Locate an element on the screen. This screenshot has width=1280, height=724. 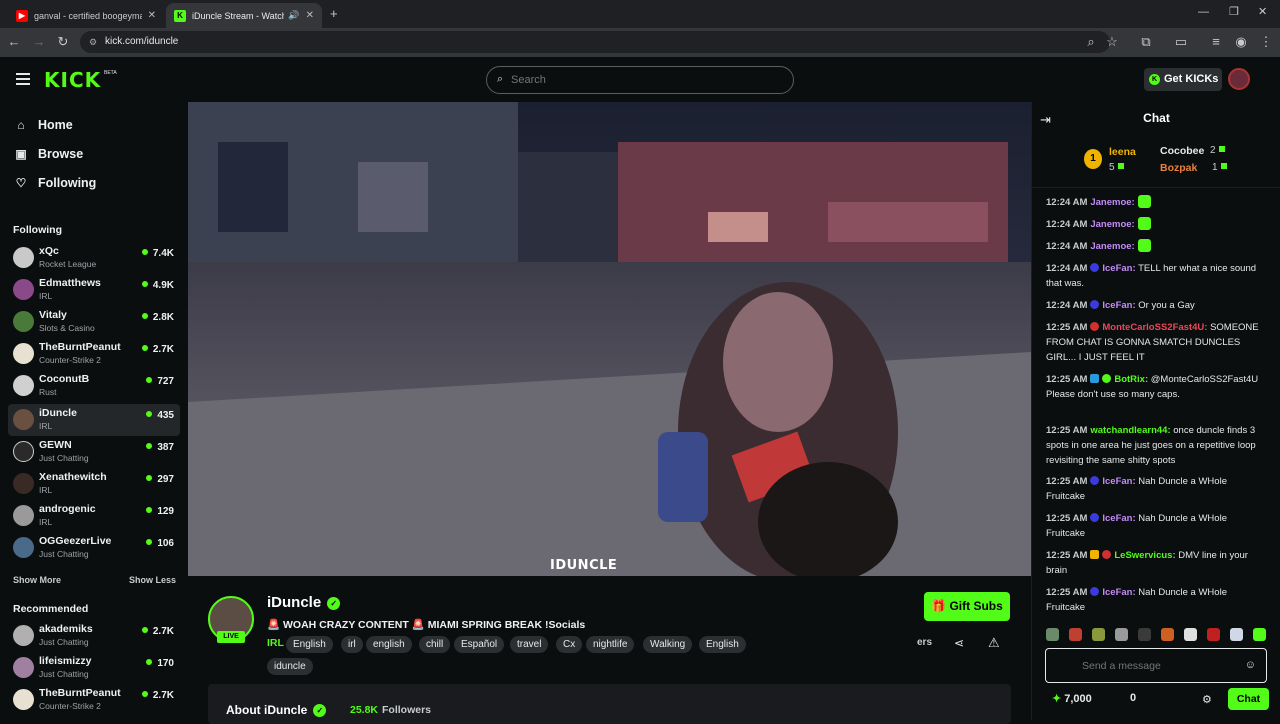
sidebar-channel-edmatthews: Edmatthews IRL 4.9K is located at coordinates (94, 290).